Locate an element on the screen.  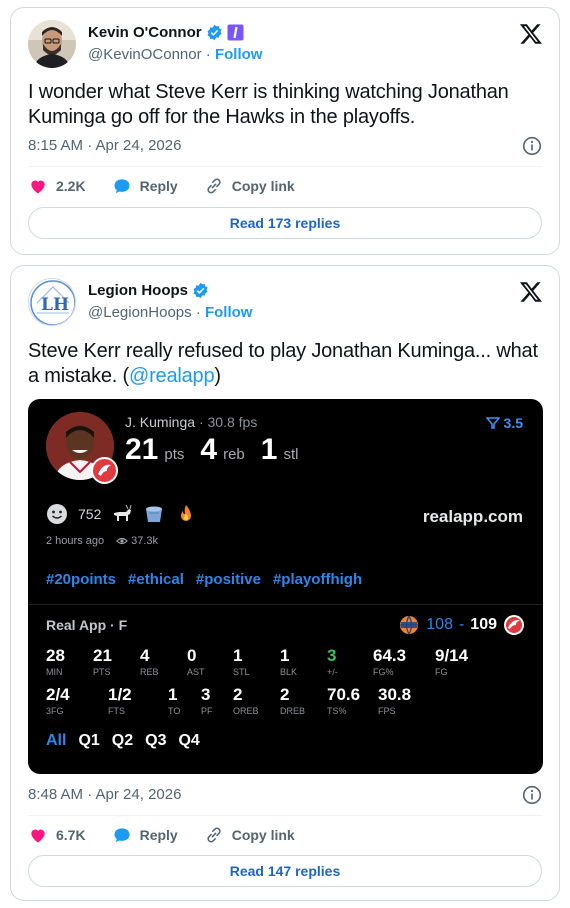
like-button: 6.7K is located at coordinates (57, 835).